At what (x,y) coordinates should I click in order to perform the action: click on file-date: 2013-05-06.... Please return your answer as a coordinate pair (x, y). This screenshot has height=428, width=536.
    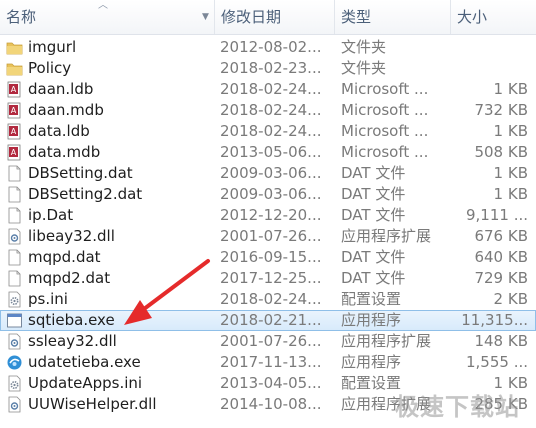
    Looking at the image, I should click on (271, 152).